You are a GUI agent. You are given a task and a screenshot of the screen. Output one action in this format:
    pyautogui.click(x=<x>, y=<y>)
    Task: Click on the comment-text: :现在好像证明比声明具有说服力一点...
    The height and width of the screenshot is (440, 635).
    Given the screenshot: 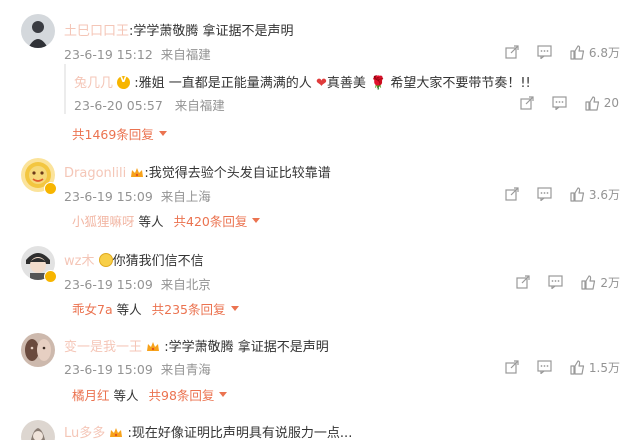 What is the action you would take?
    pyautogui.click(x=240, y=433)
    